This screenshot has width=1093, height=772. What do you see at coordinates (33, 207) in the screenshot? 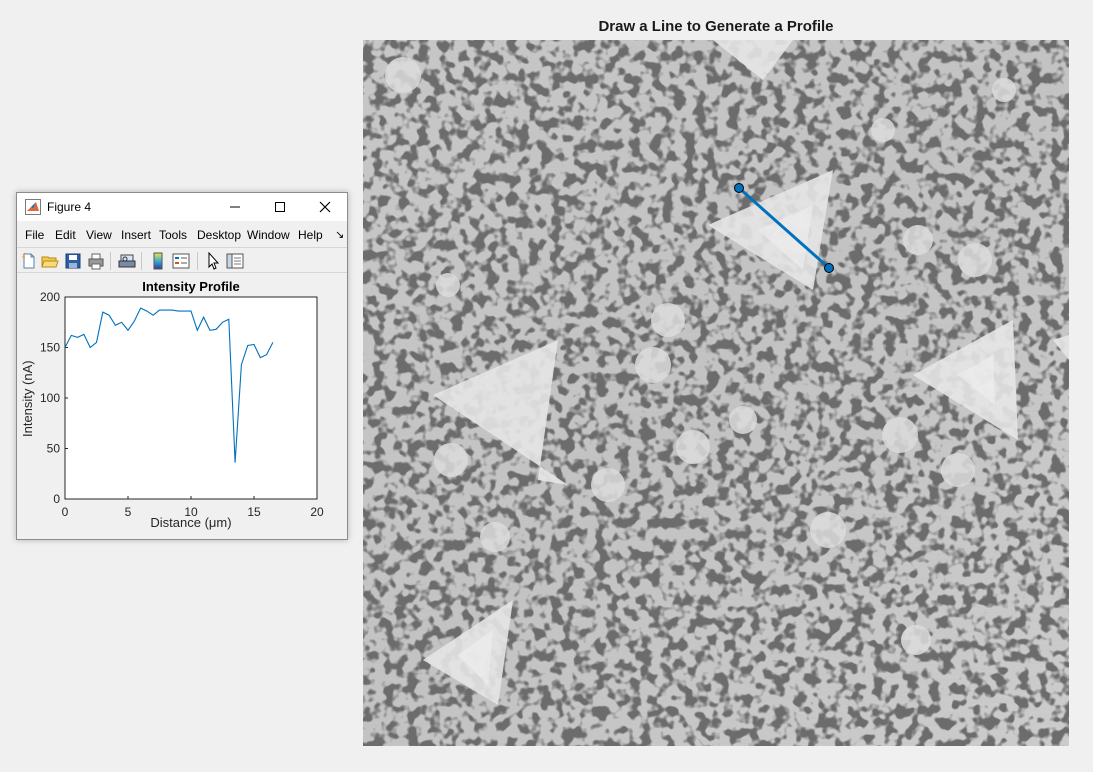
I see `matlab-icon` at bounding box center [33, 207].